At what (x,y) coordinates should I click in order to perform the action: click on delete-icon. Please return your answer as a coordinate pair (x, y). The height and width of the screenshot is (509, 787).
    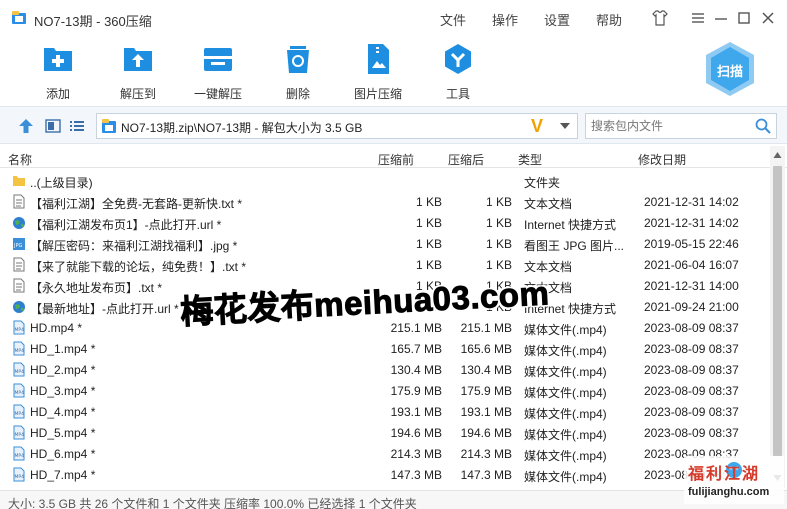
    Looking at the image, I should click on (298, 59).